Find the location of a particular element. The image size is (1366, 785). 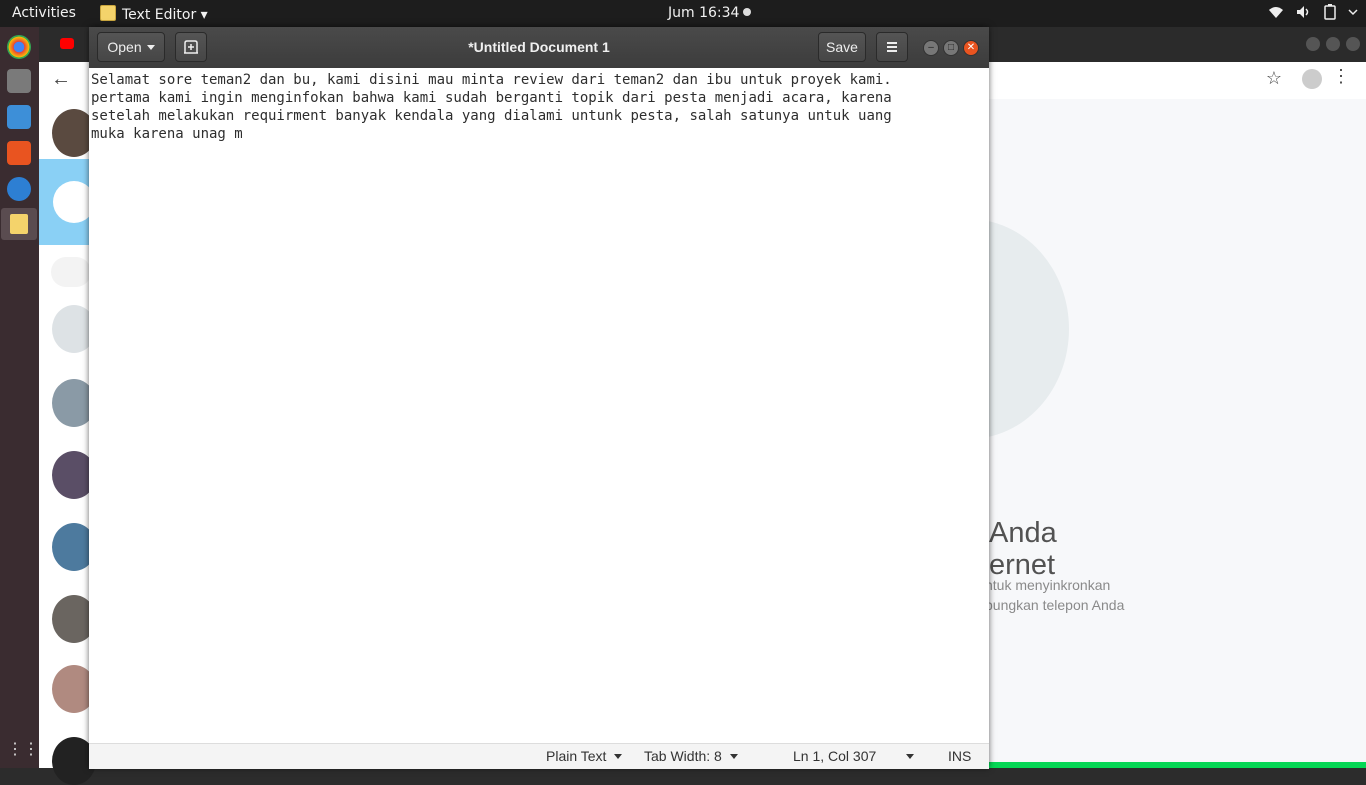

volume-icon is located at coordinates (1303, 12).